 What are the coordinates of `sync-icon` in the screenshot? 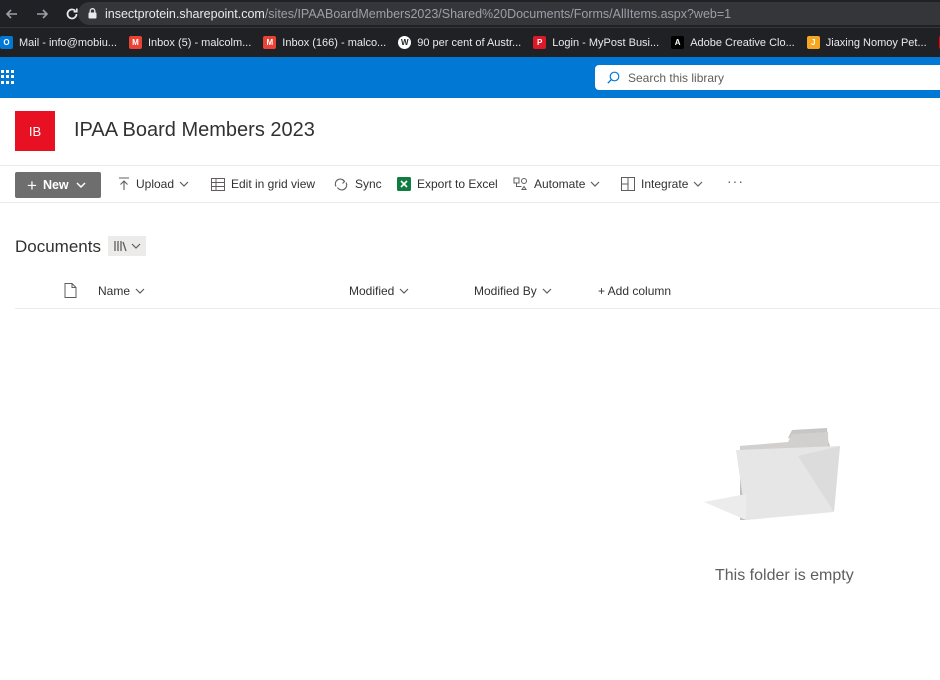 It's located at (341, 184).